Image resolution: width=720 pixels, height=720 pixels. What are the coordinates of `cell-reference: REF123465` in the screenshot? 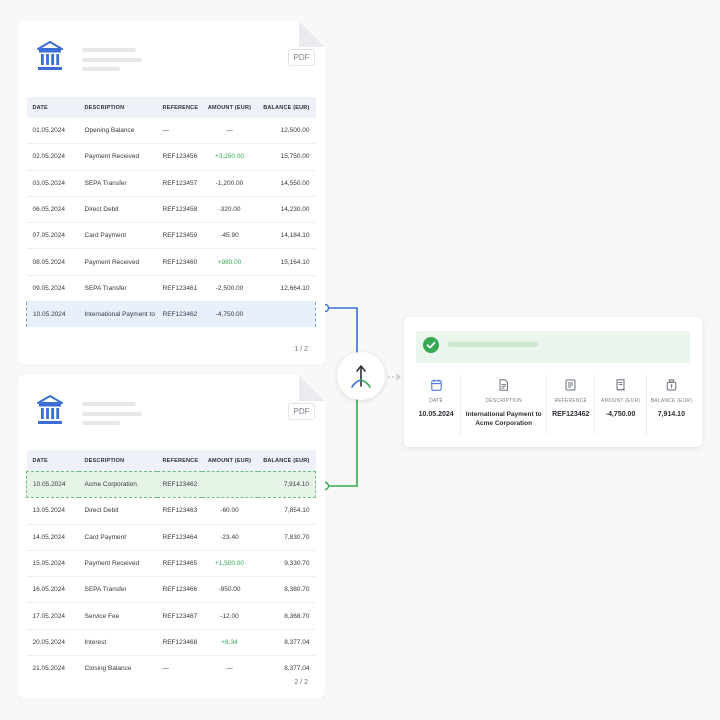 It's located at (179, 564).